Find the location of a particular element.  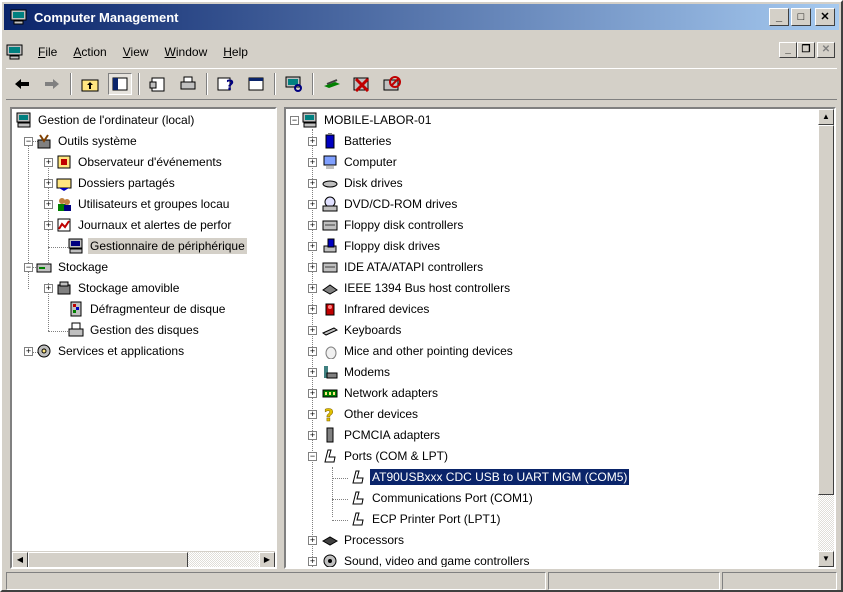

tree-item-sound-video-game: Sound, video and game controllers is located at coordinates (426, 559).